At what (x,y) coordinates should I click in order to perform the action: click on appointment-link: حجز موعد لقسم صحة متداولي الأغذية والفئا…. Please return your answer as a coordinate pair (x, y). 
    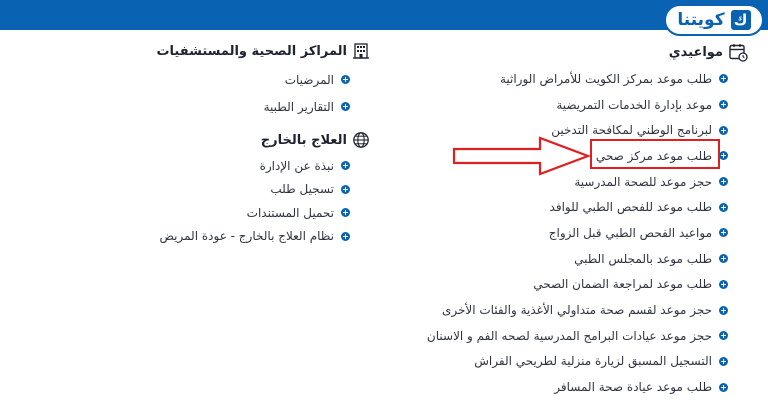
    Looking at the image, I should click on (577, 310).